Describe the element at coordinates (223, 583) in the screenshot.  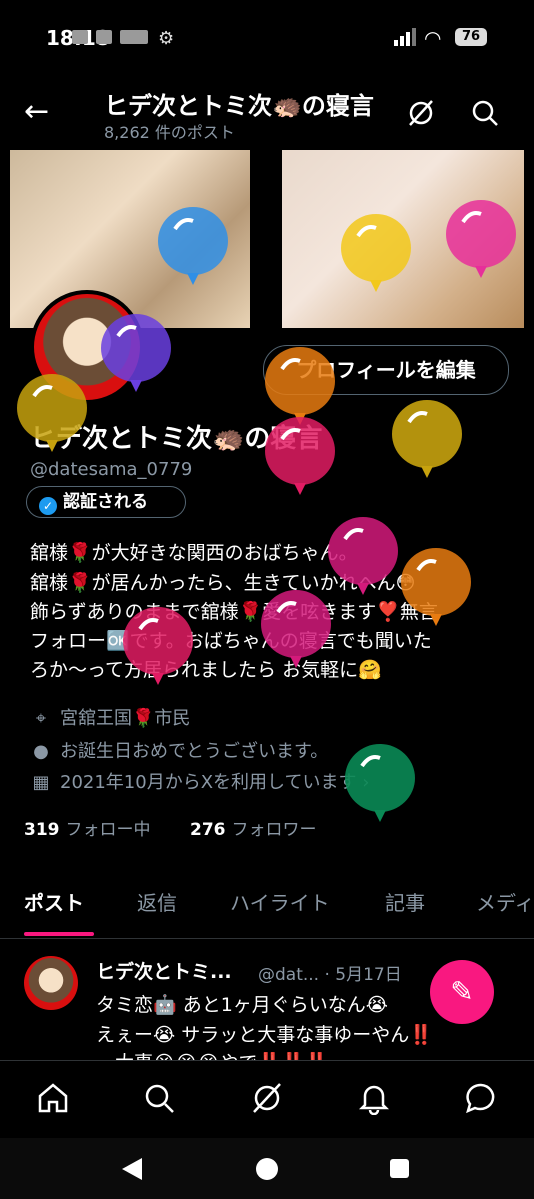
I see `bio-line: 舘様🌹が居んかったら、生きていかれへん😳` at that location.